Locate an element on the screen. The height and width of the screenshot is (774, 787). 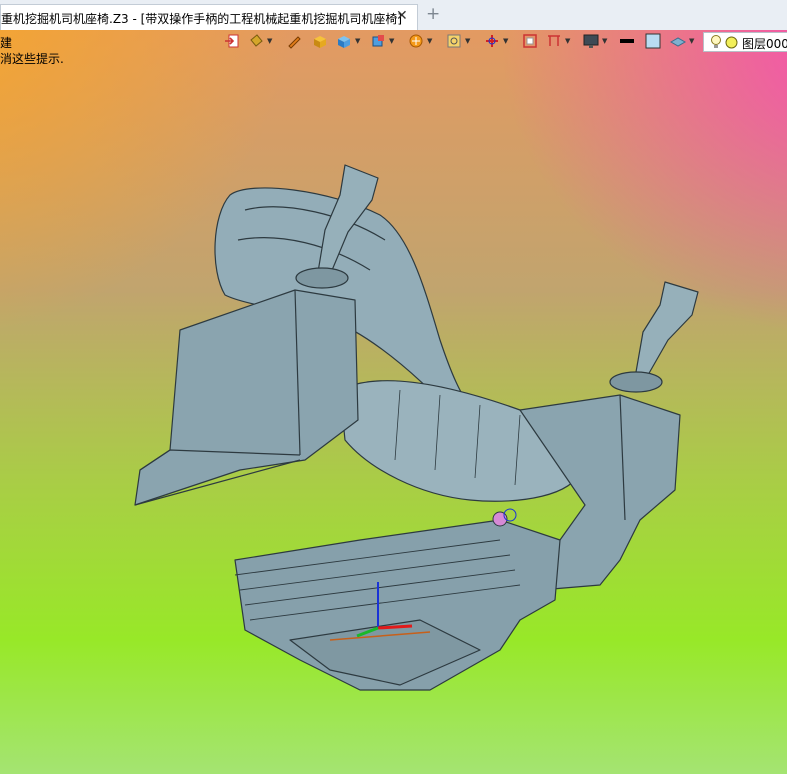
zoom-fit-icon is located at coordinates (454, 41).